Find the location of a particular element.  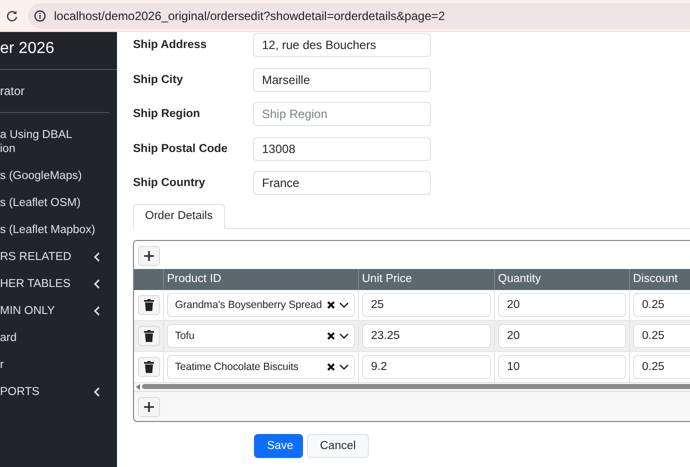

tab: Order Details is located at coordinates (179, 216).